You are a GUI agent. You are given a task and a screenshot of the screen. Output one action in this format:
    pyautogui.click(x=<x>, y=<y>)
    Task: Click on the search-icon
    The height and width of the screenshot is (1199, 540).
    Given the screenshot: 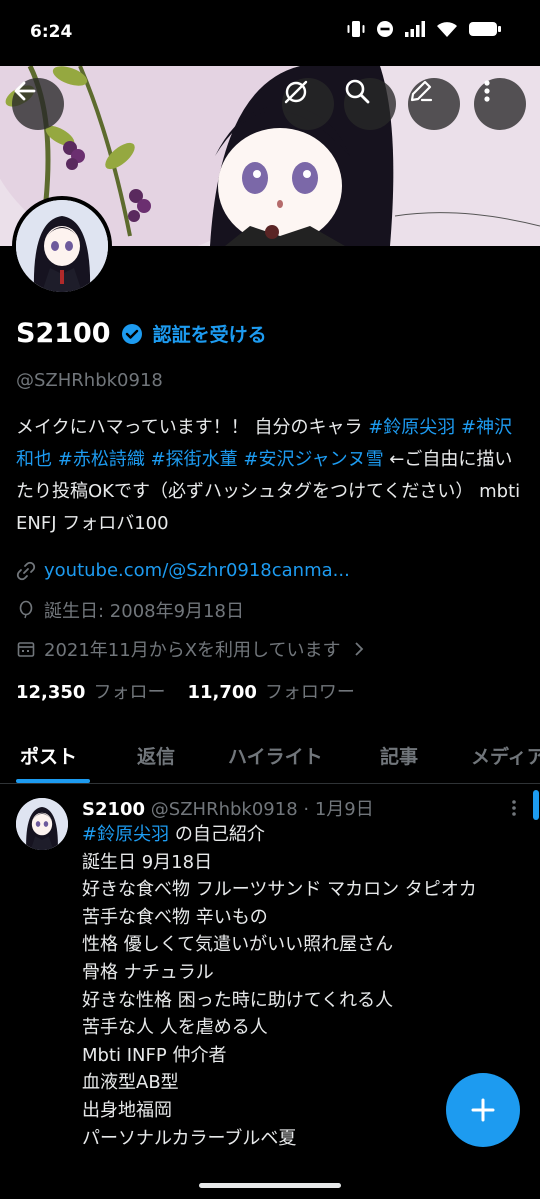 What is the action you would take?
    pyautogui.click(x=357, y=91)
    